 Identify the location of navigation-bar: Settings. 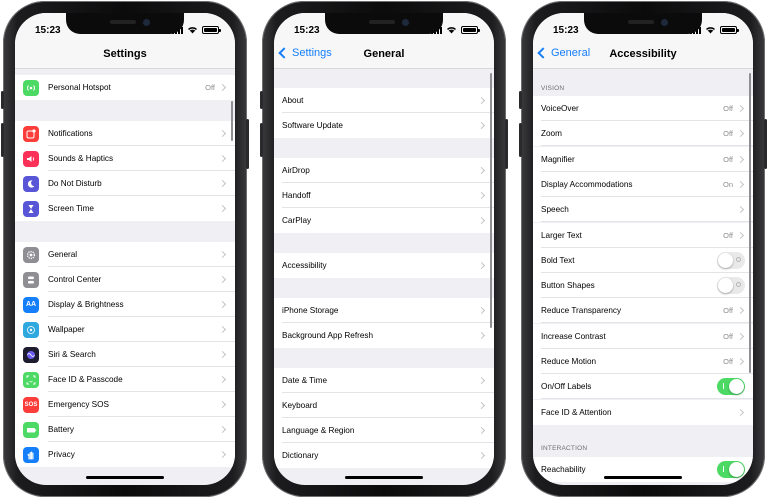
(125, 56).